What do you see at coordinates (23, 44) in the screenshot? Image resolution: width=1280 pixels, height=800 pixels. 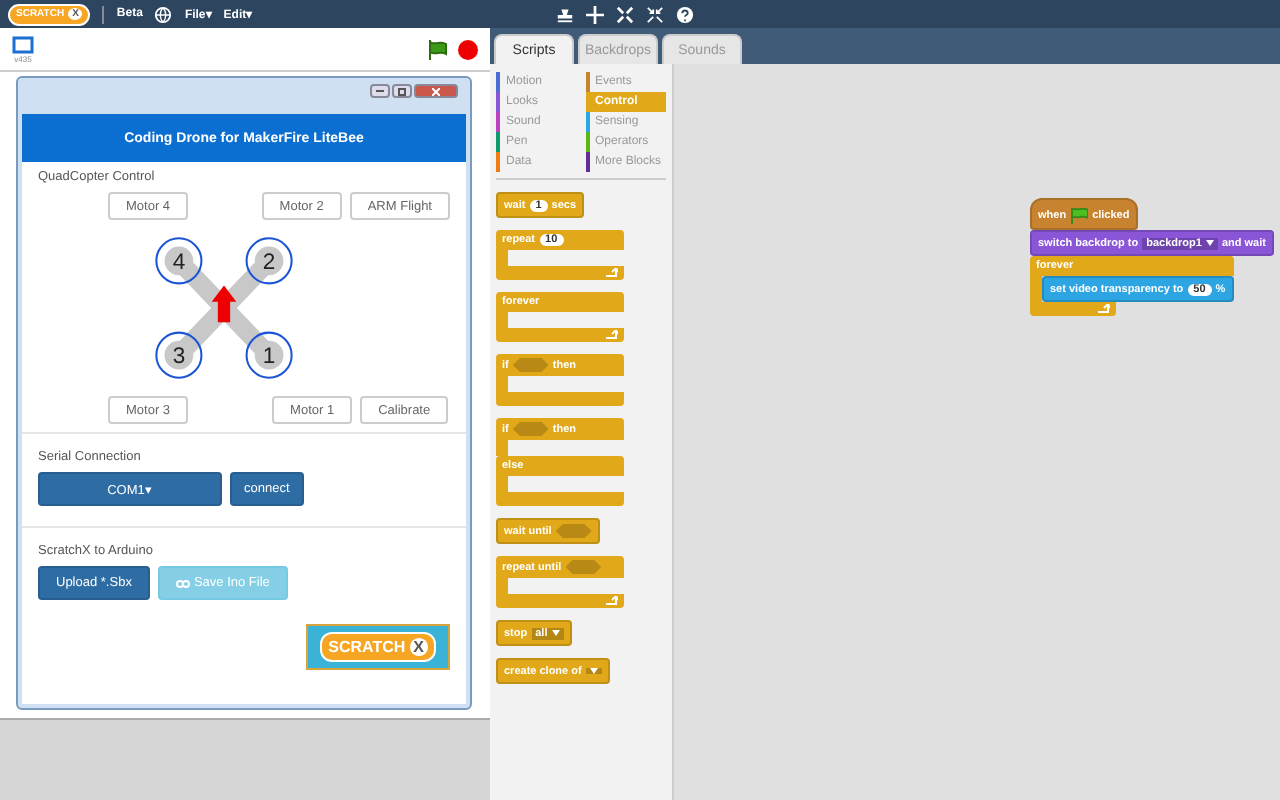 I see `fullscreen-icon` at bounding box center [23, 44].